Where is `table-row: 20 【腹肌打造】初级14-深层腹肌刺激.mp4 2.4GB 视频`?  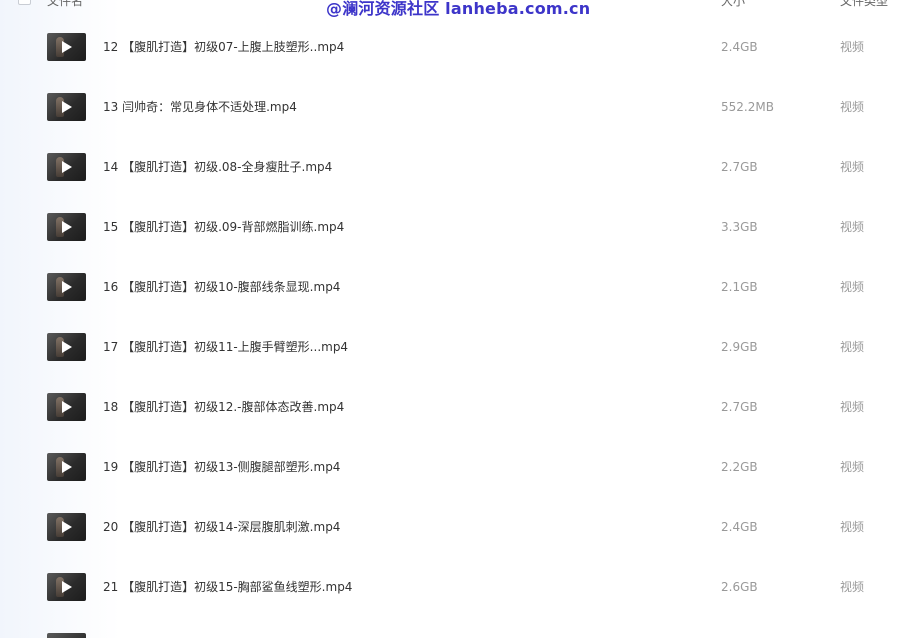
table-row: 20 【腹肌打造】初级14-深层腹肌刺激.mp4 2.4GB 视频 is located at coordinates (457, 528).